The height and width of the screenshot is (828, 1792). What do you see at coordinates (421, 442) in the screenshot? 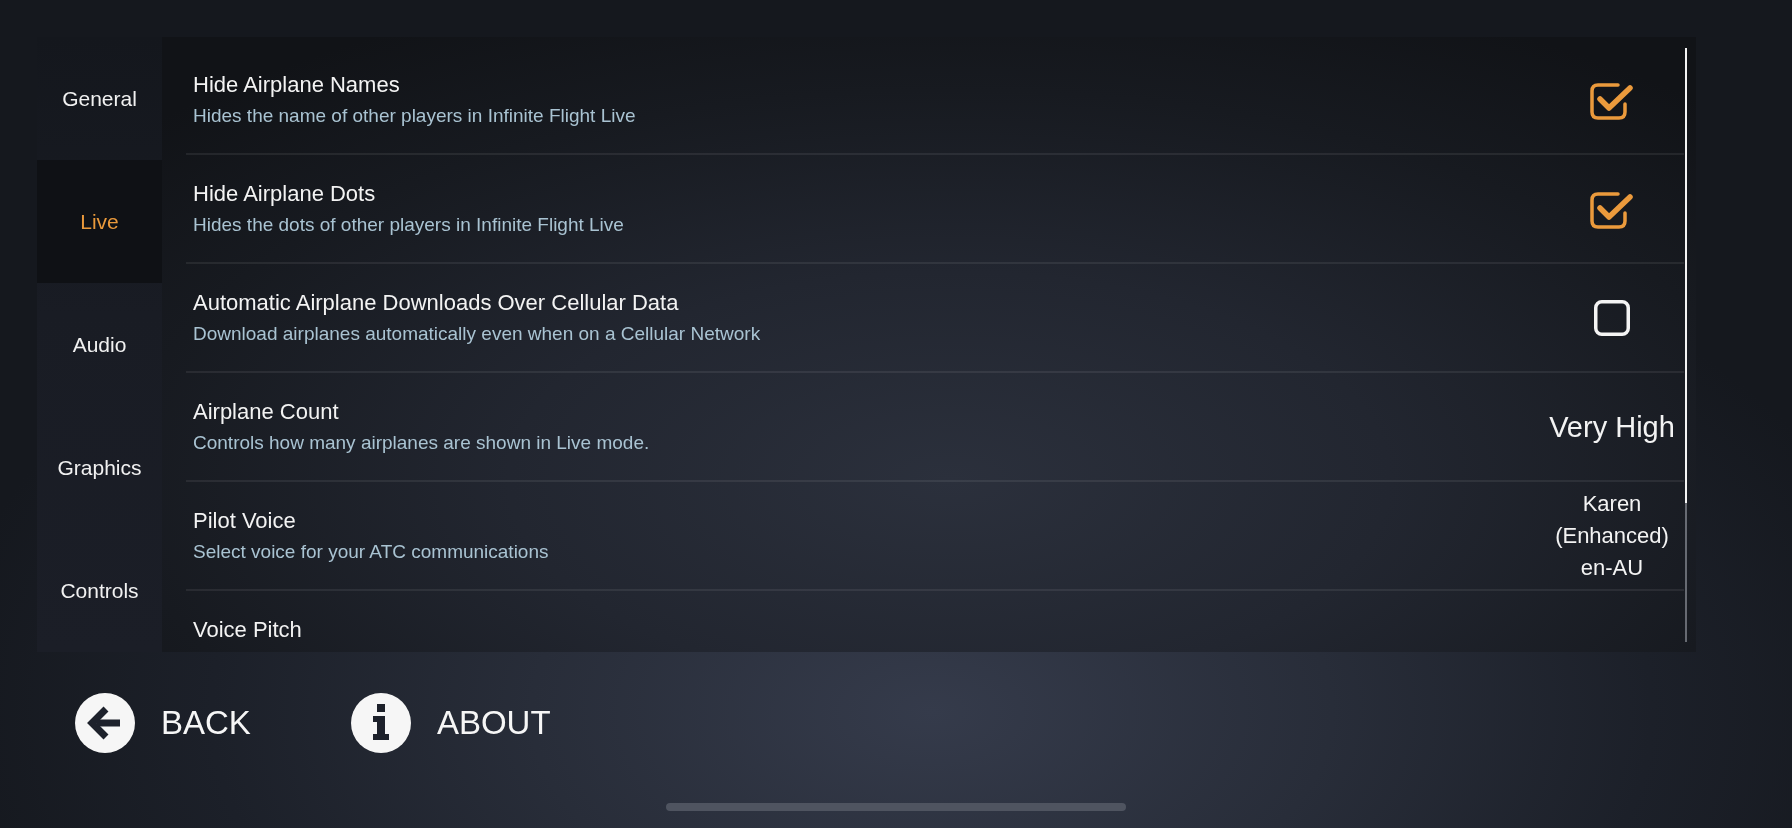
I see `setting-description: Controls how many airplanes are shown in Live mode.` at bounding box center [421, 442].